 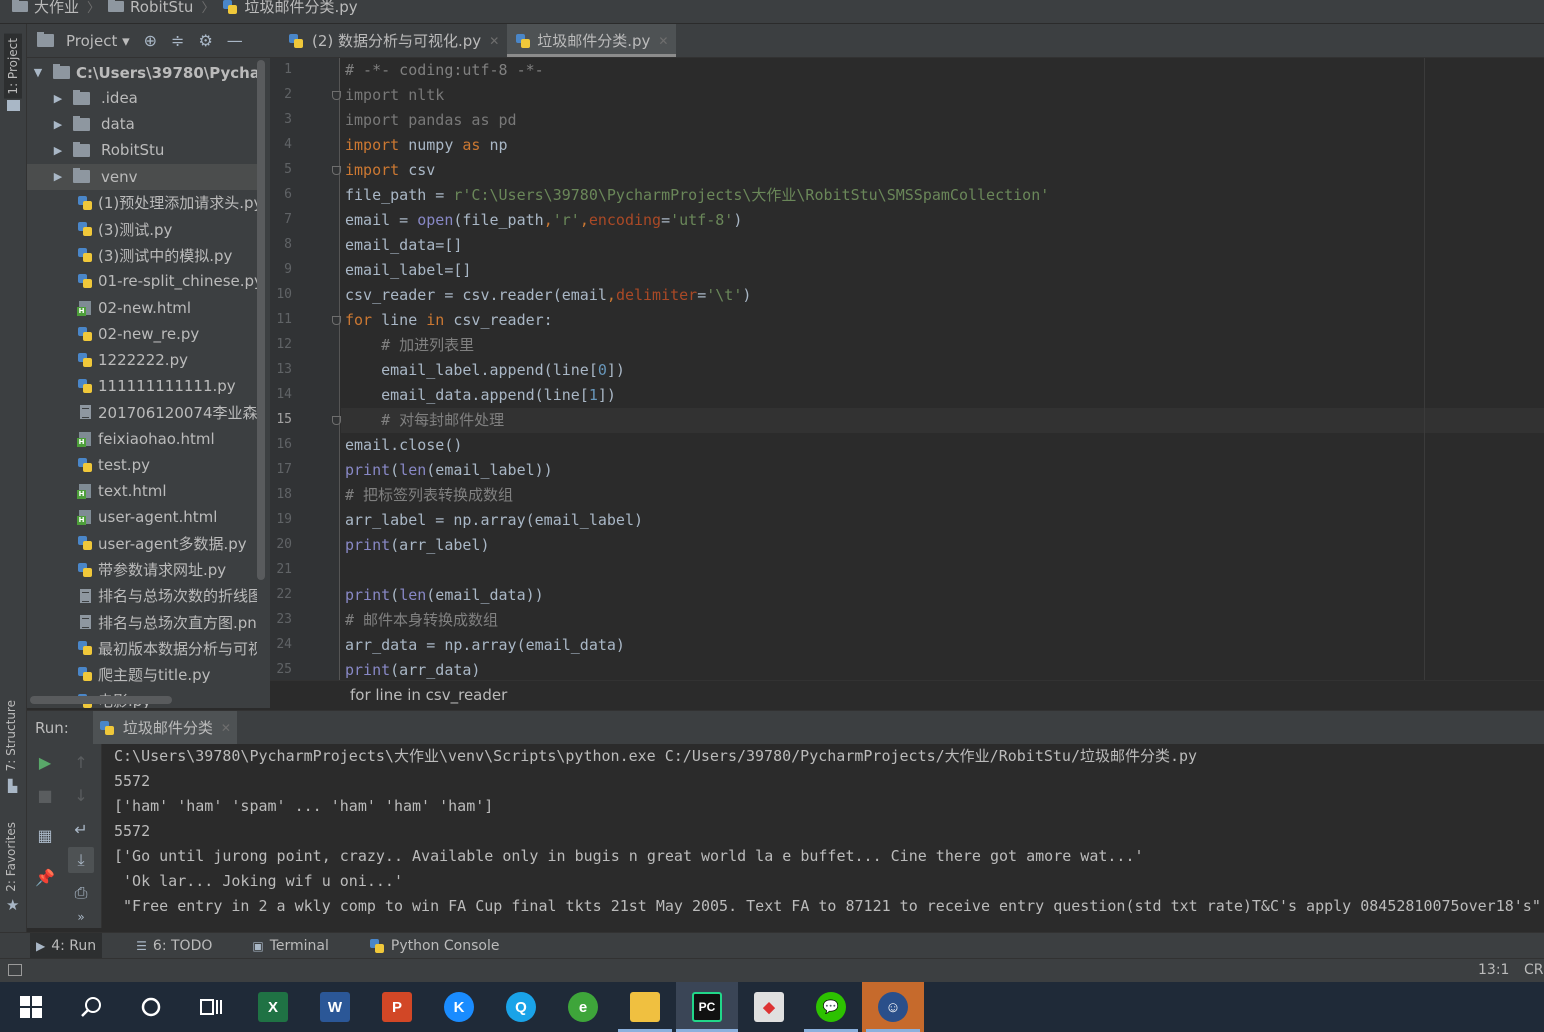 I want to click on folder-icon, so click(x=645, y=1007).